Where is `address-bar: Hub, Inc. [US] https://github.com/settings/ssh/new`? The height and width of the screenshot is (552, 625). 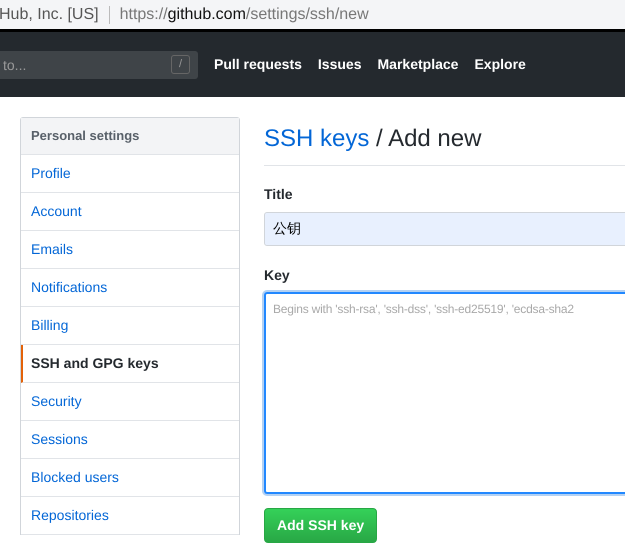
address-bar: Hub, Inc. [US] https://github.com/settings/ssh/new is located at coordinates (312, 14).